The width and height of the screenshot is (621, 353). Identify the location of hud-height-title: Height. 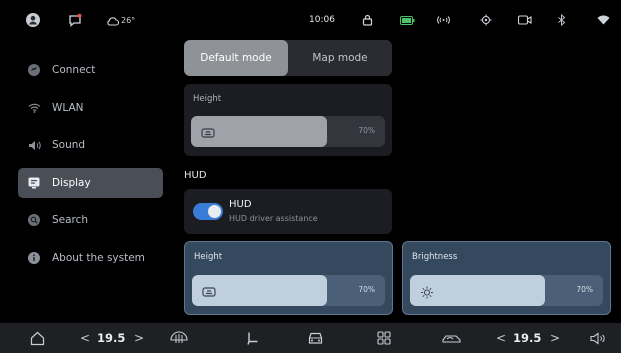
(208, 257).